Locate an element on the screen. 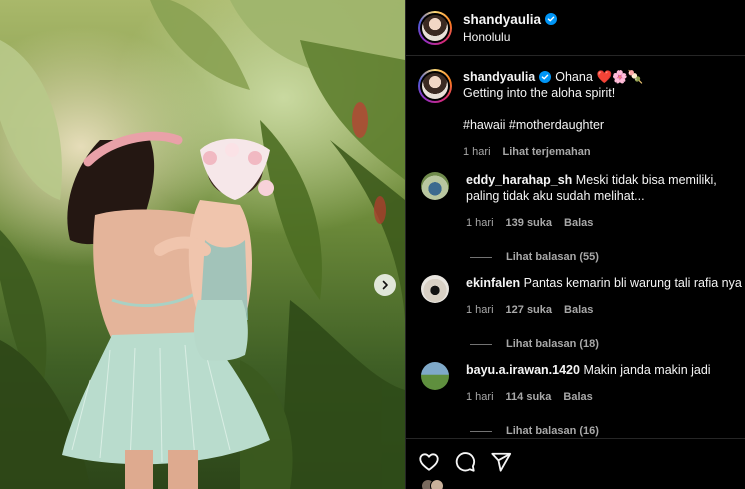 Image resolution: width=745 pixels, height=489 pixels. view-replies-label: Lihat balasan (18) is located at coordinates (552, 344).